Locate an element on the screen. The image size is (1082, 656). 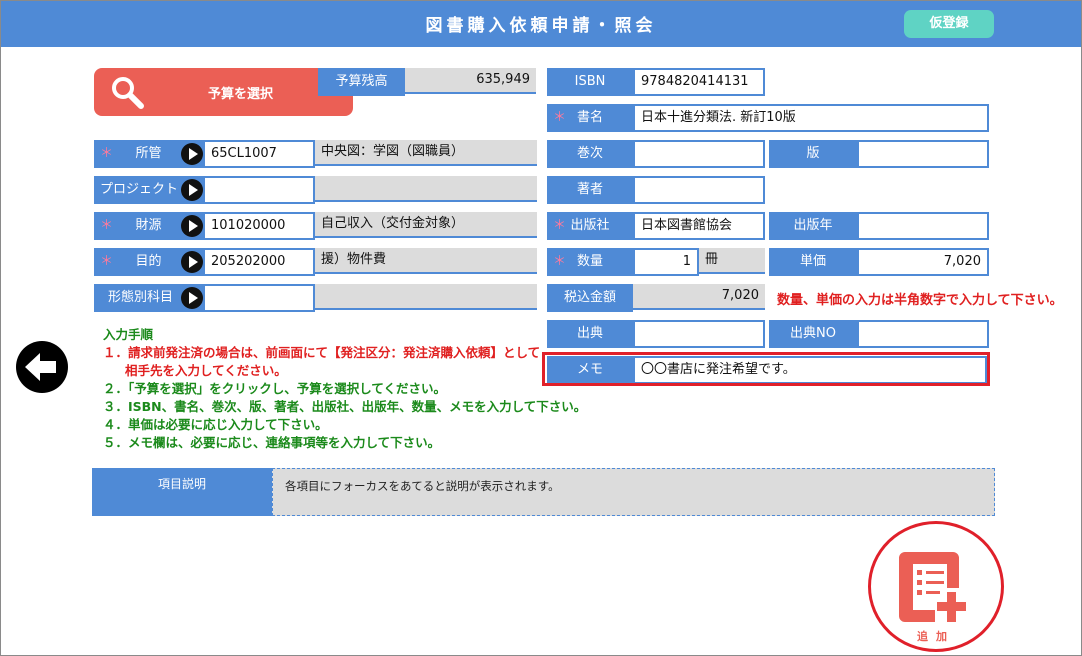
project-code-input is located at coordinates (259, 190).